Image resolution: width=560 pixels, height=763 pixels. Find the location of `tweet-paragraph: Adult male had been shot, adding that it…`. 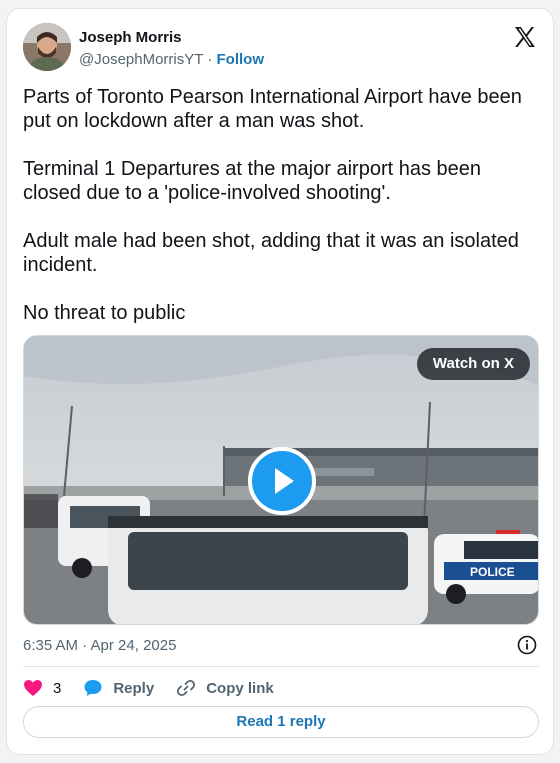

tweet-paragraph: Adult male had been shot, adding that it… is located at coordinates (271, 253).